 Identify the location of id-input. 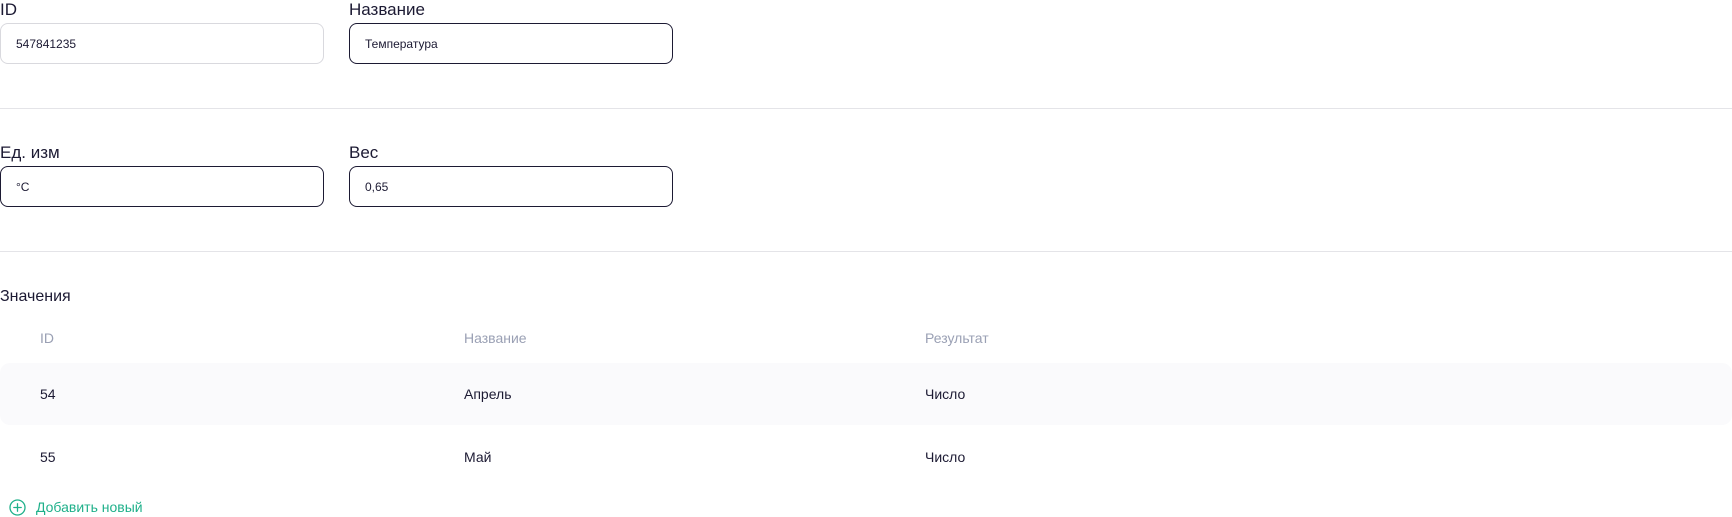
(162, 43).